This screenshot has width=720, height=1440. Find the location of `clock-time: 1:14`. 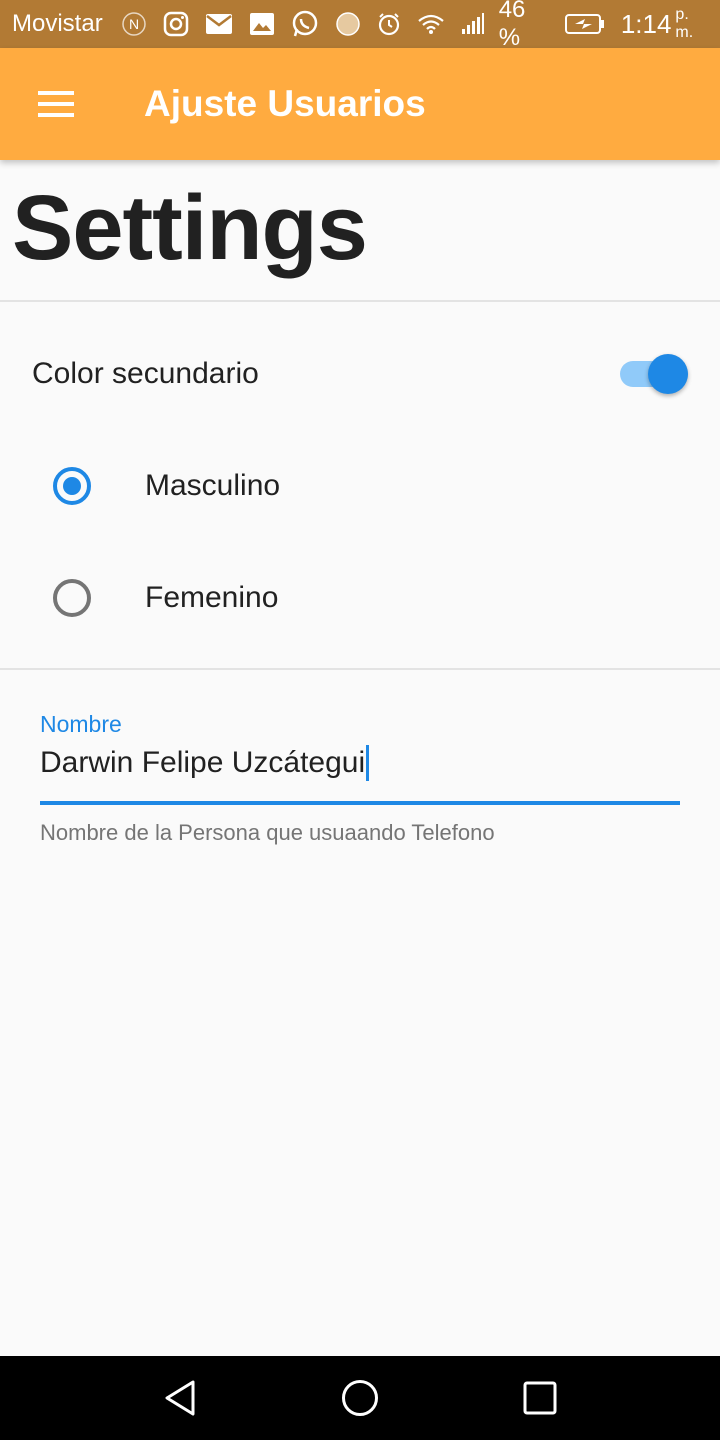

clock-time: 1:14 is located at coordinates (646, 23).